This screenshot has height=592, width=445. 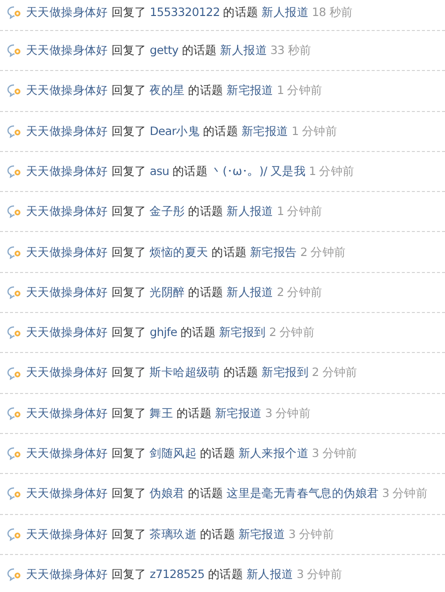 What do you see at coordinates (175, 131) in the screenshot?
I see `link: Dear小鬼` at bounding box center [175, 131].